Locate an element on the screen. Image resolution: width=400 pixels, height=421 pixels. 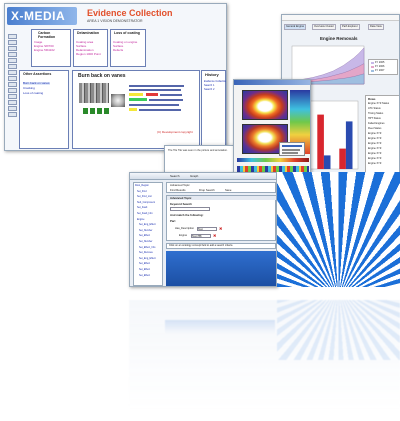
other-assertion-item: Loss of coating is located at coordinates (33, 93).